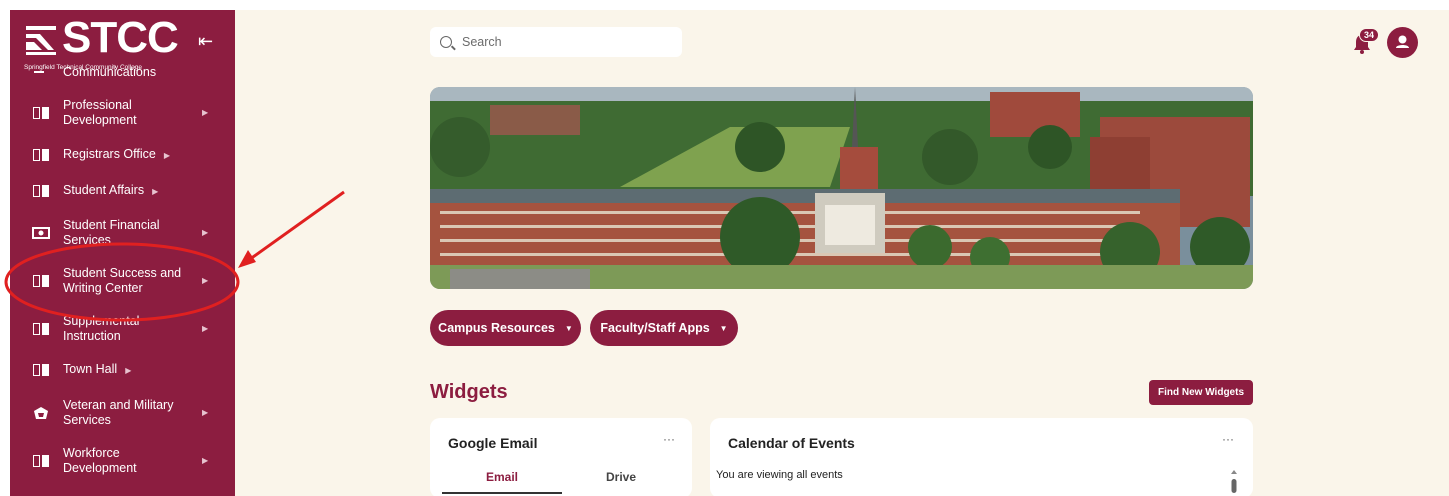 The height and width of the screenshot is (496, 1449). What do you see at coordinates (100, 112) in the screenshot?
I see `sidebar-item-label: Professional Development` at bounding box center [100, 112].